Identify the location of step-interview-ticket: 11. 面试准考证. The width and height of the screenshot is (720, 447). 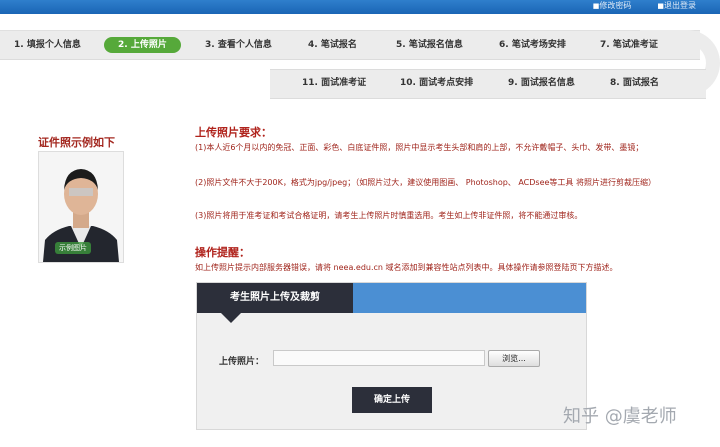
(334, 83).